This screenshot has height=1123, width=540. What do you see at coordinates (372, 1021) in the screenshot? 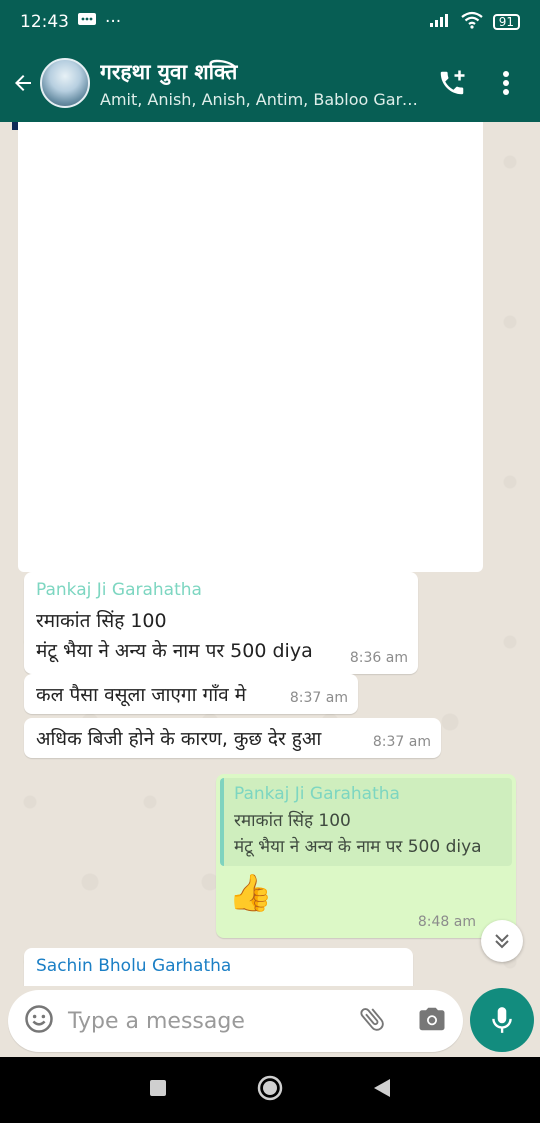
I see `attach-icon` at bounding box center [372, 1021].